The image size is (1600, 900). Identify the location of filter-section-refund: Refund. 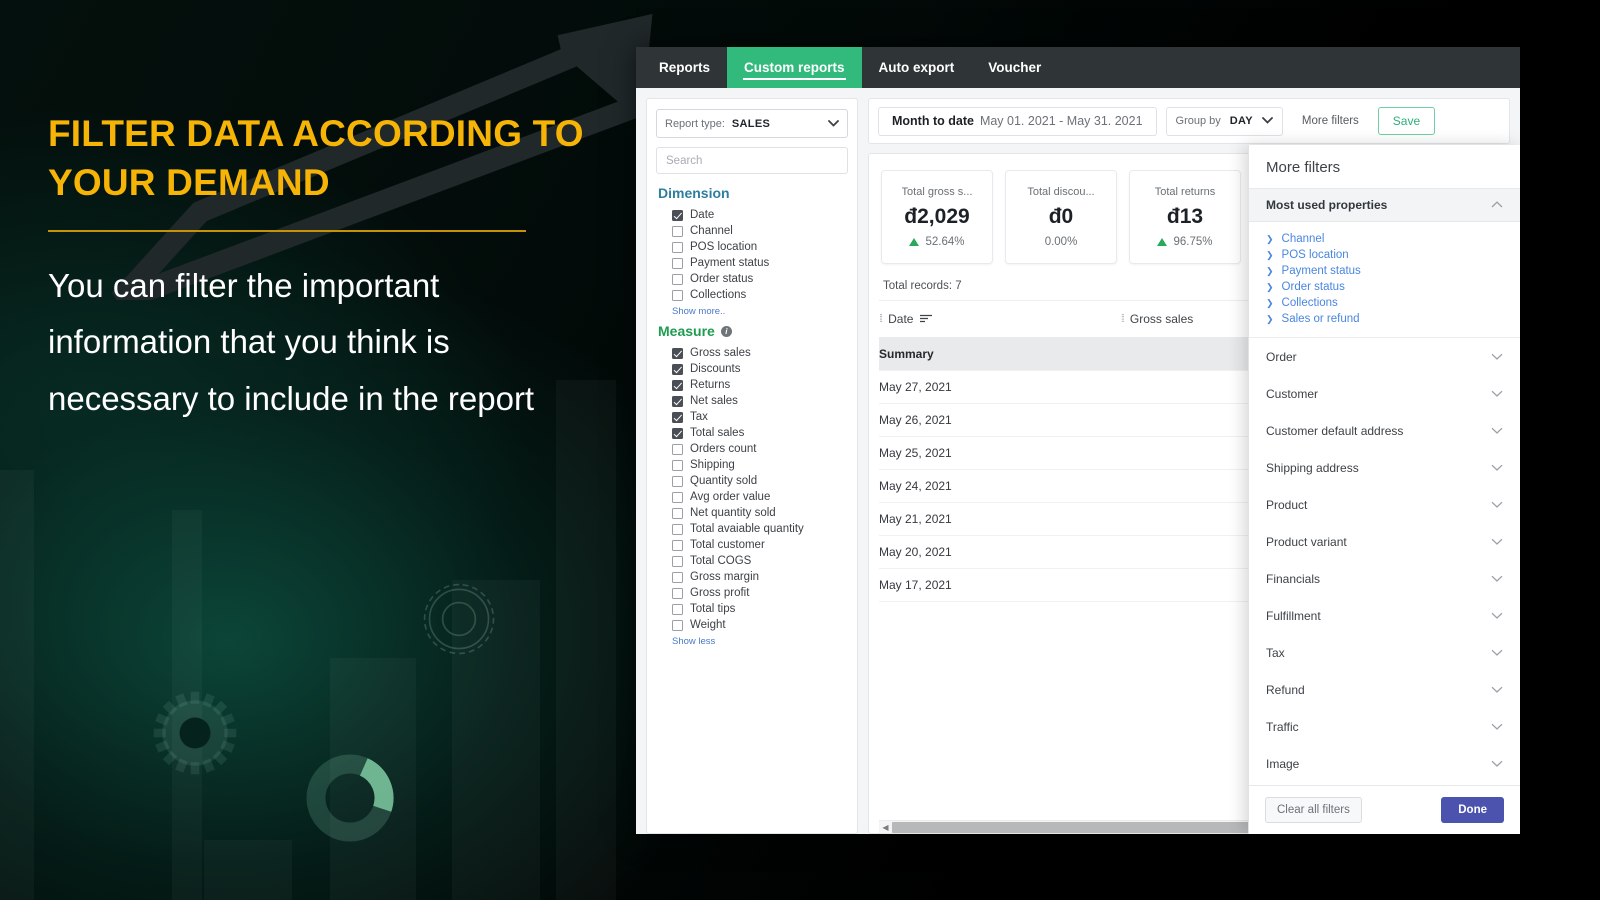
(1384, 689).